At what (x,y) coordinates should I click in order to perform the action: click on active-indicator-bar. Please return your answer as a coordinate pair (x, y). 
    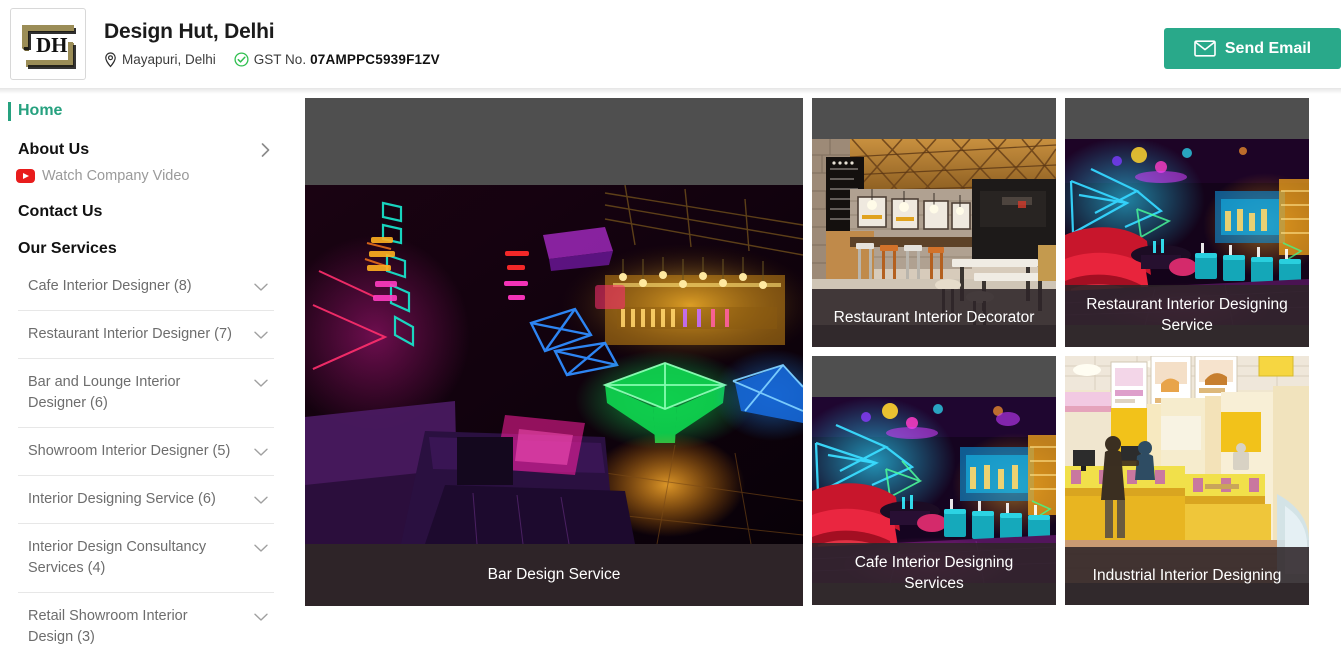
    Looking at the image, I should click on (9, 111).